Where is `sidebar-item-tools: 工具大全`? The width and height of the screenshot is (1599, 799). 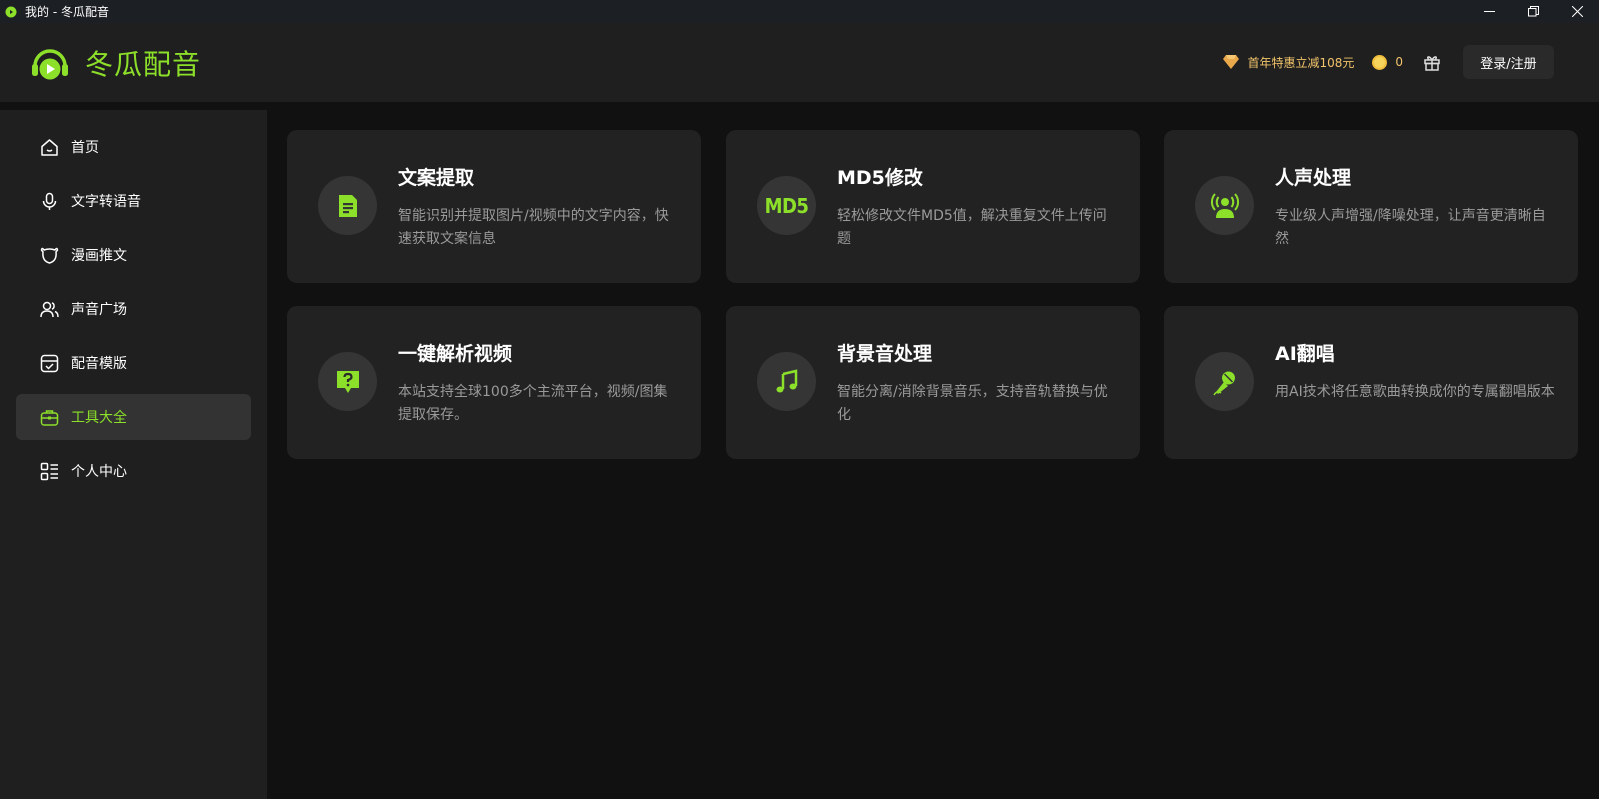 sidebar-item-tools: 工具大全 is located at coordinates (133, 417).